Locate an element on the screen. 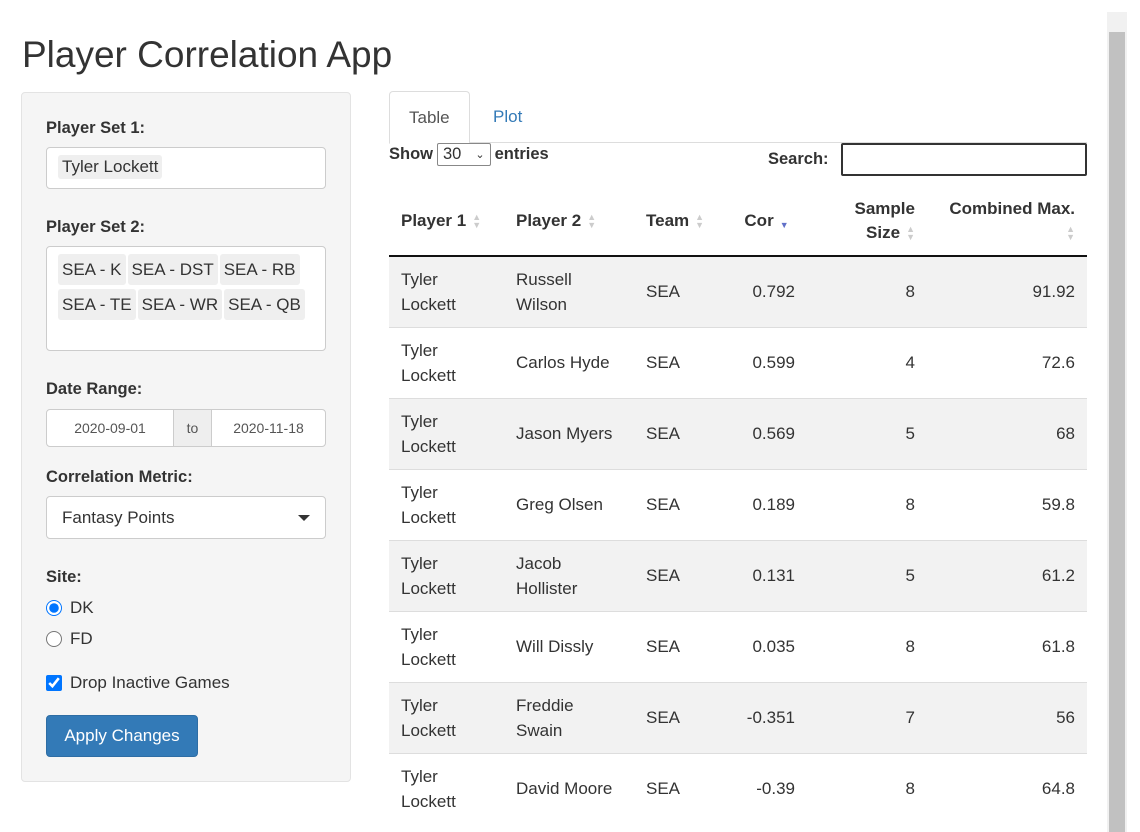 This screenshot has width=1140, height=832. sort-desc-icon: ▼ is located at coordinates (784, 225).